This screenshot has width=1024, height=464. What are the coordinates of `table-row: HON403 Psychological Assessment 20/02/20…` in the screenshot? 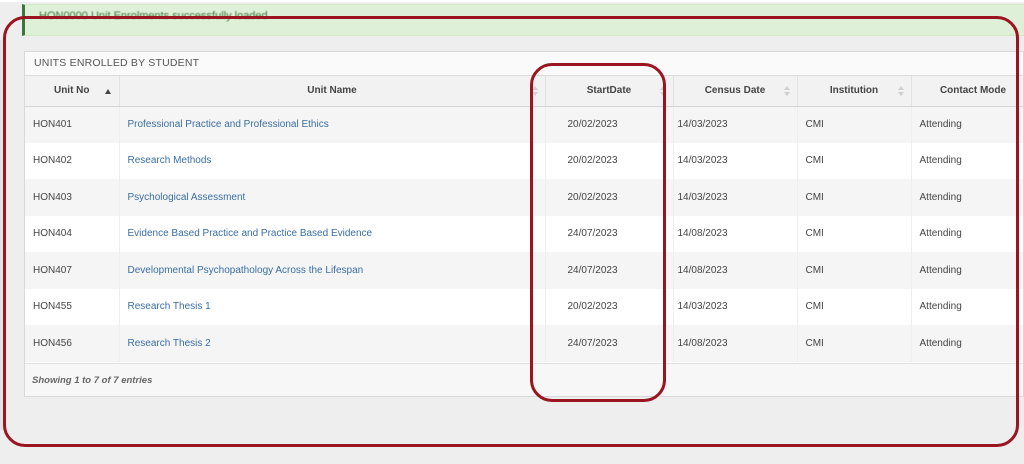 It's located at (524, 197).